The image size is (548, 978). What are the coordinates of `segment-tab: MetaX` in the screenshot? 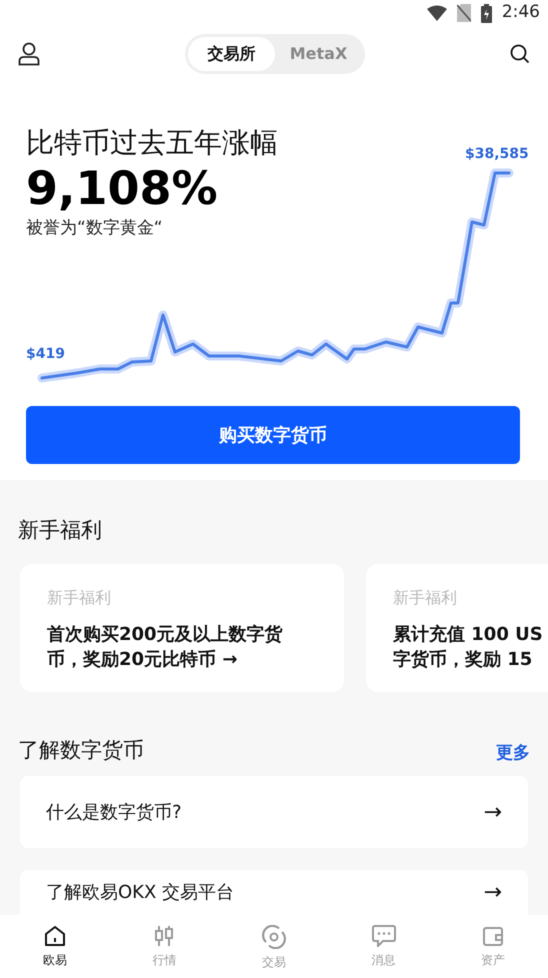 It's located at (318, 54).